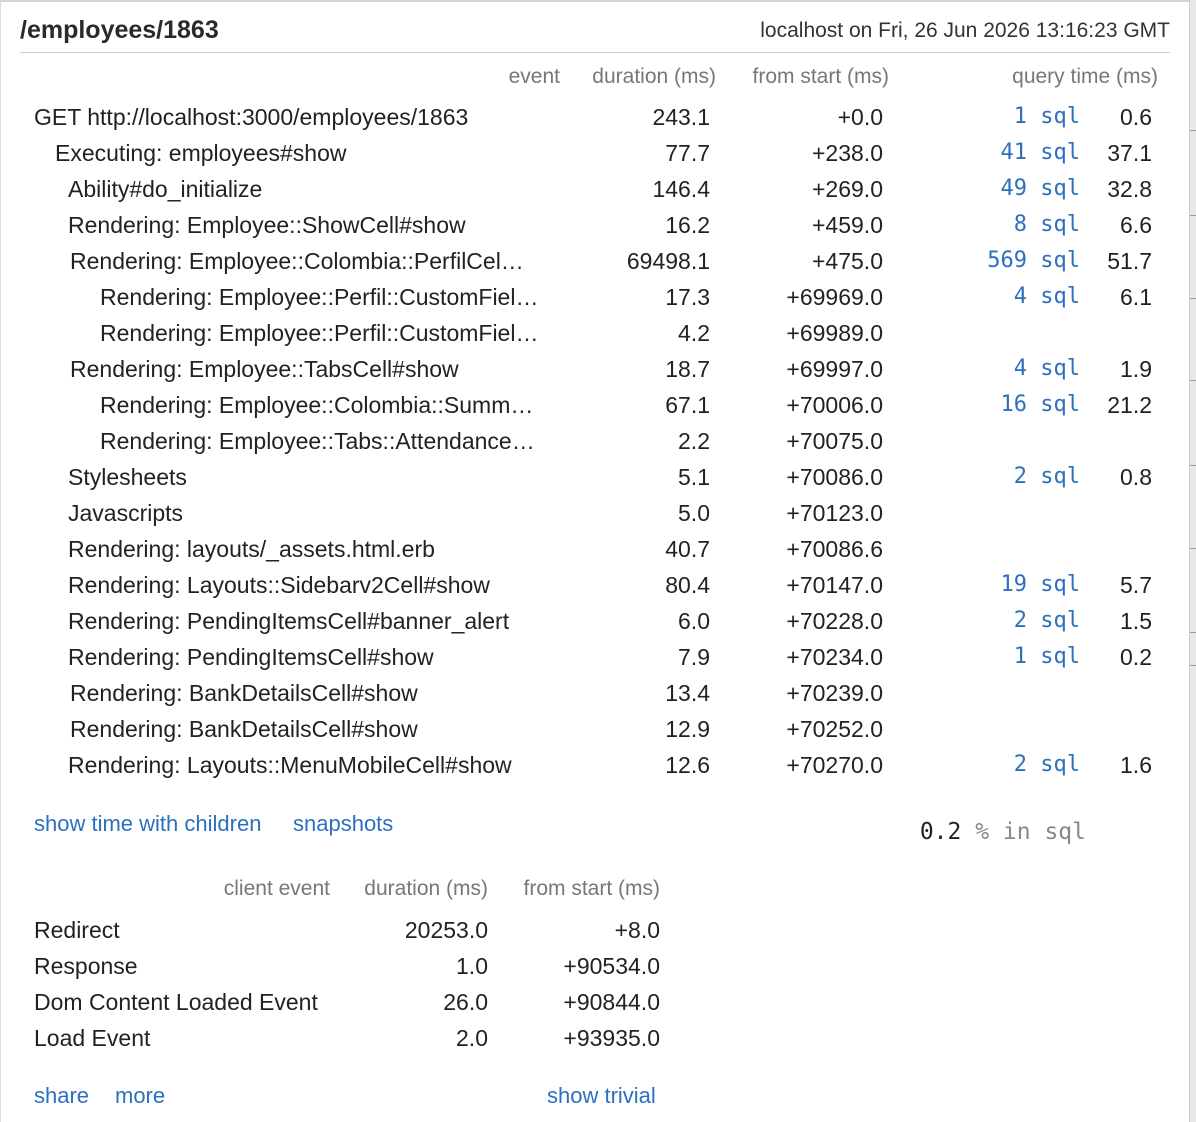 This screenshot has width=1196, height=1122. What do you see at coordinates (125, 513) in the screenshot?
I see `timing-name: Javascripts` at bounding box center [125, 513].